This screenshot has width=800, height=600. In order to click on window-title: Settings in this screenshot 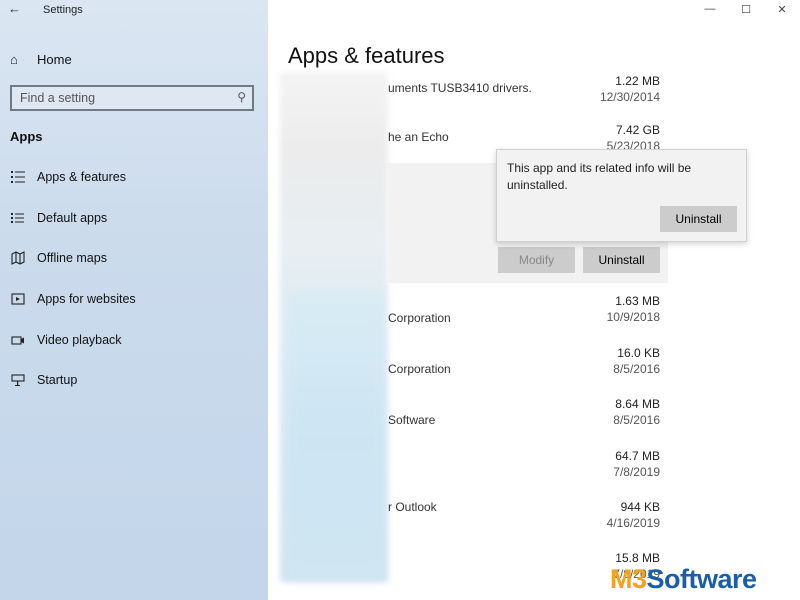, I will do `click(63, 10)`.